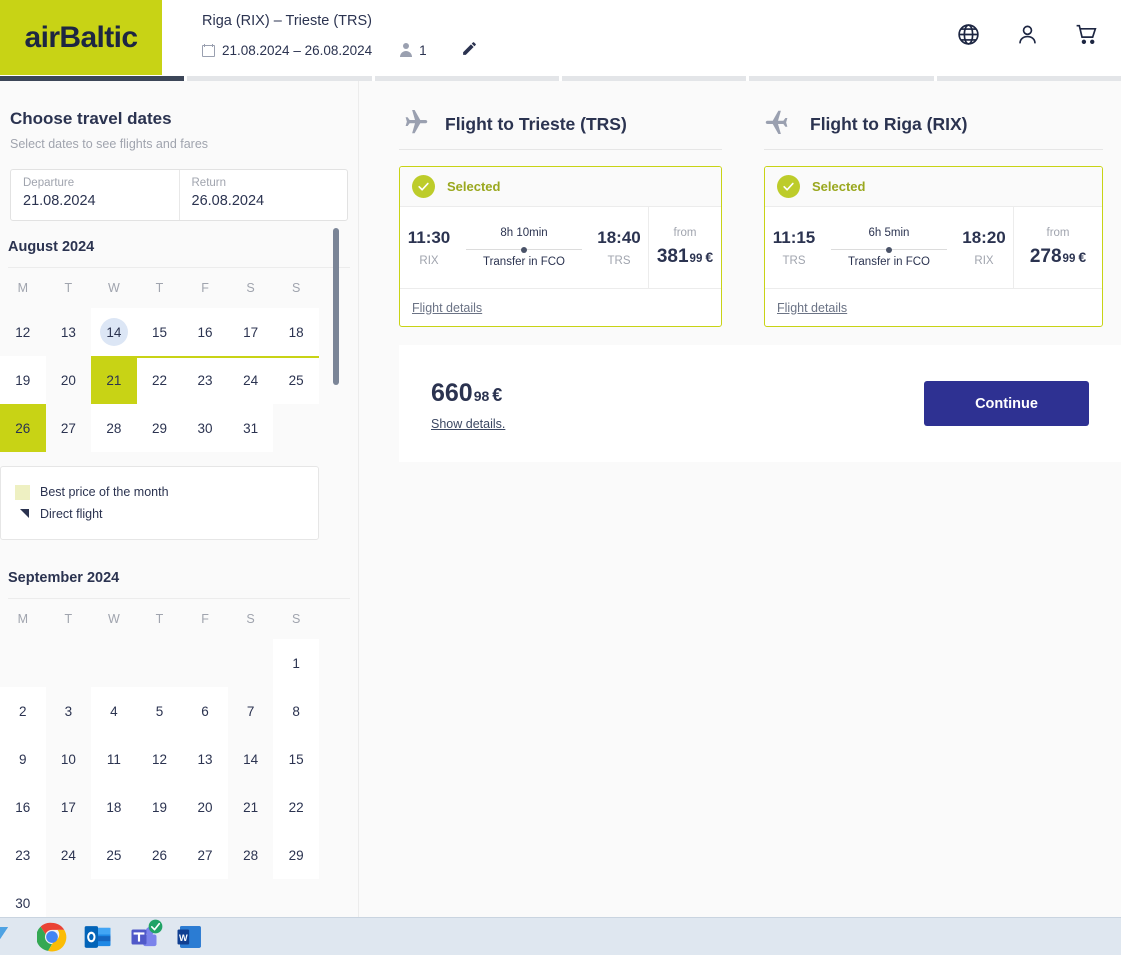 This screenshot has height=955, width=1121. I want to click on outbound-status-label: Selected, so click(474, 186).